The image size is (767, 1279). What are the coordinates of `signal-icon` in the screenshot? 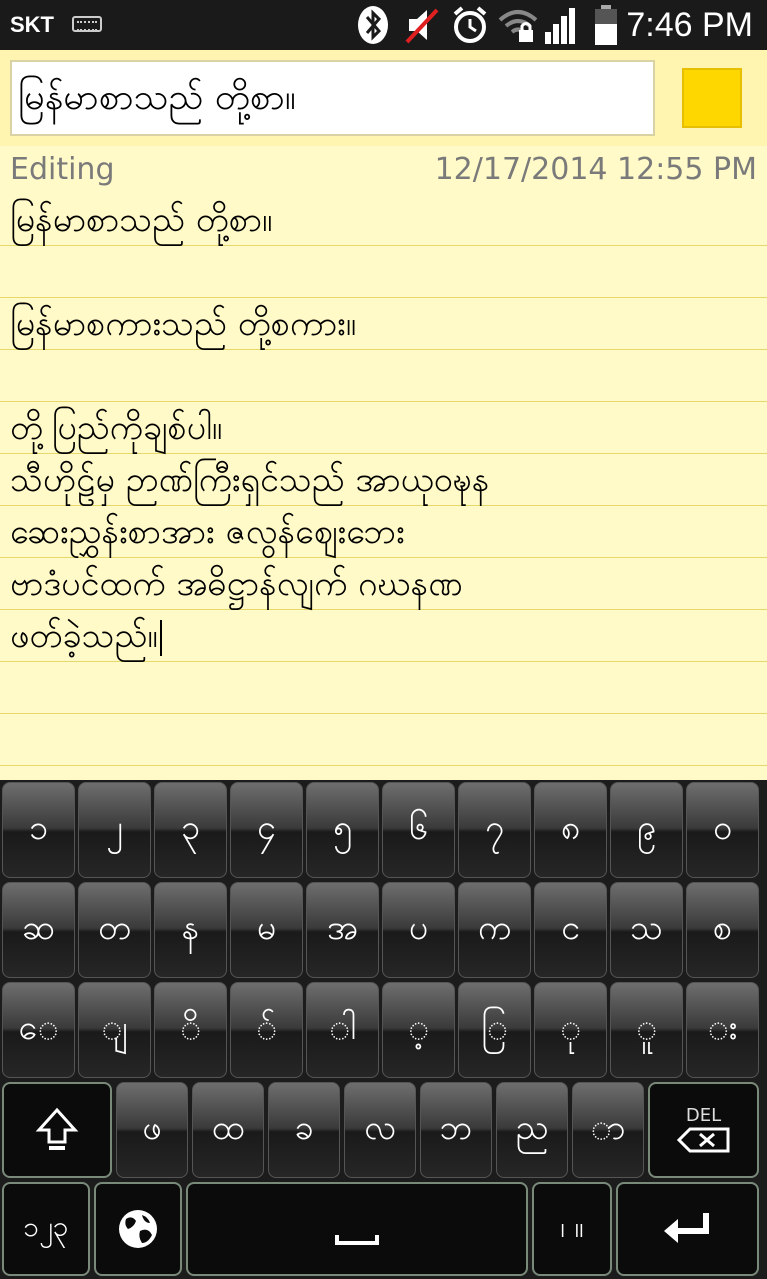 It's located at (560, 26).